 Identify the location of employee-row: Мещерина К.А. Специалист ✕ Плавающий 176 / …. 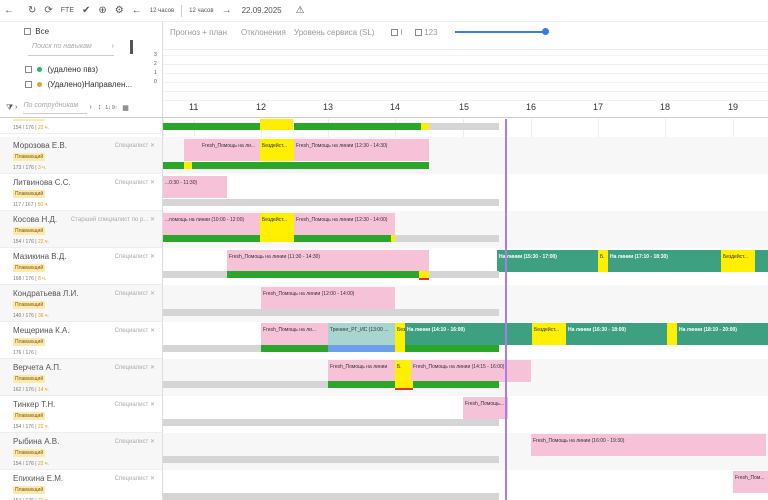
(81, 340).